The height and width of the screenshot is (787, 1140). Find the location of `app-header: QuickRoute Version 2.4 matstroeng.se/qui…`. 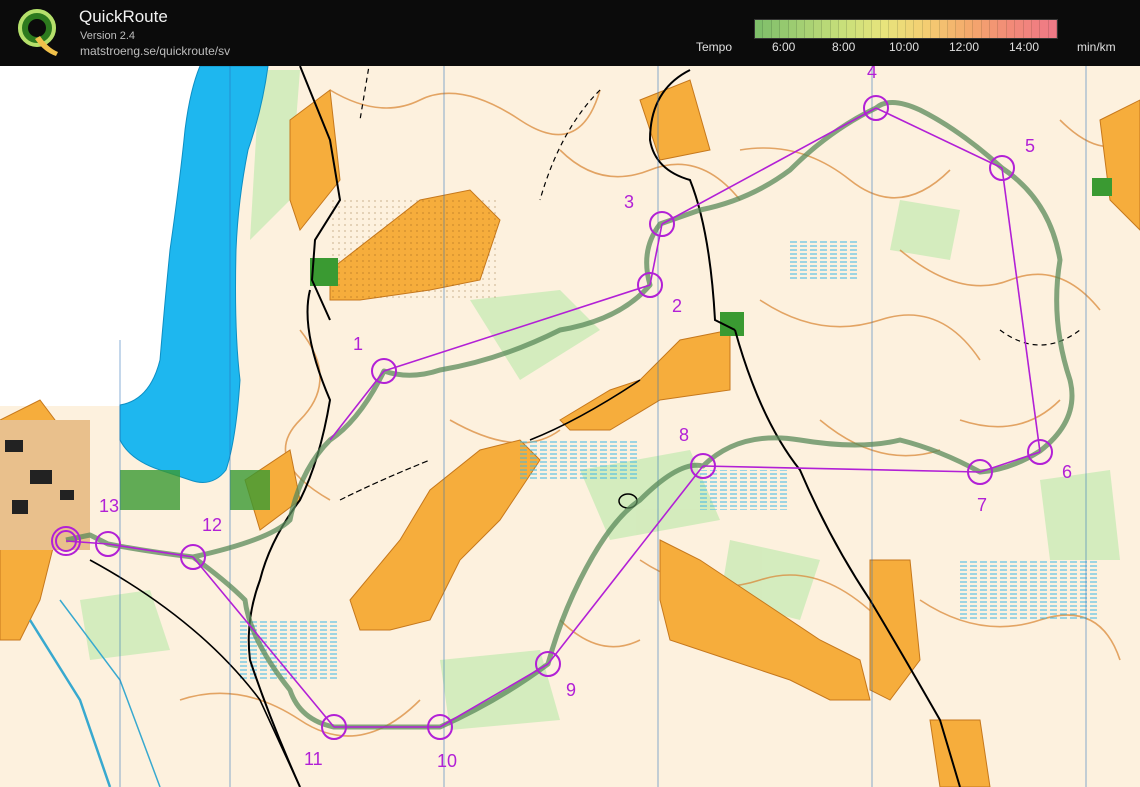

app-header: QuickRoute Version 2.4 matstroeng.se/qui… is located at coordinates (570, 33).